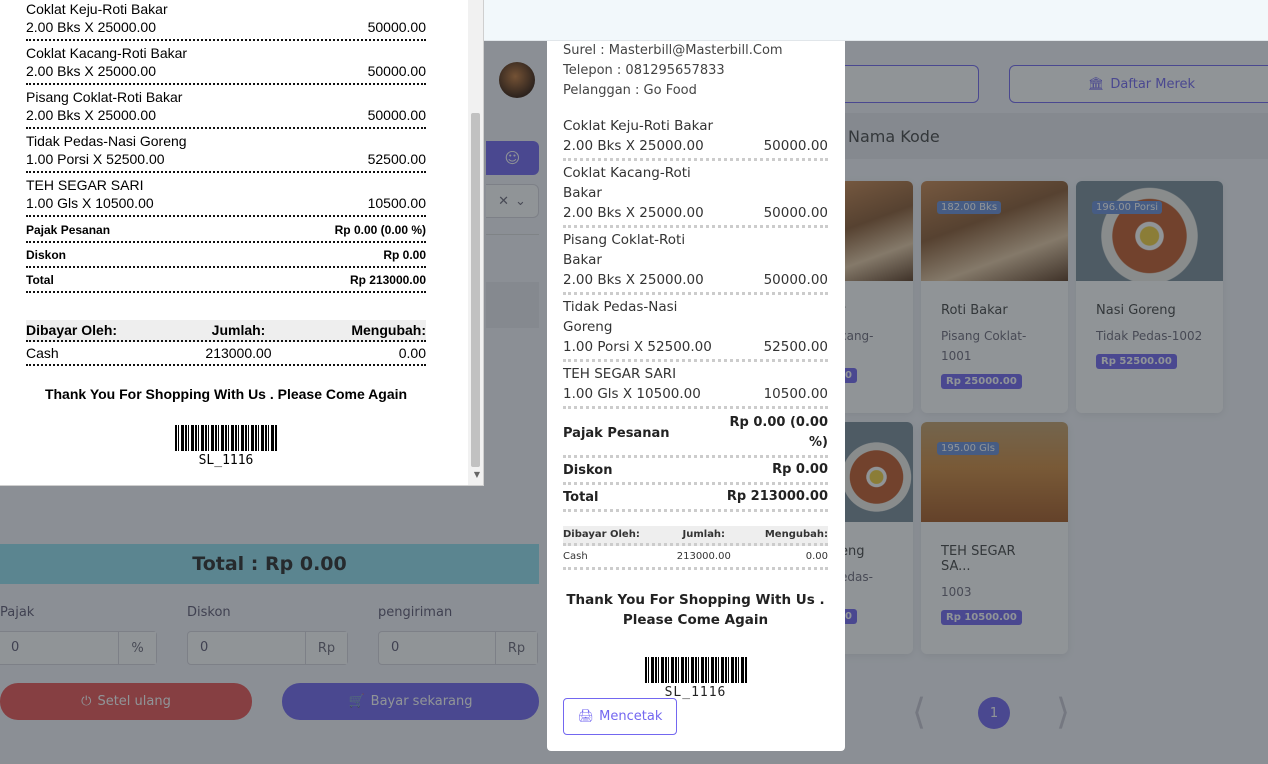 The height and width of the screenshot is (764, 1268). Describe the element at coordinates (475, 290) in the screenshot. I see `scrollbar-thumb` at that location.